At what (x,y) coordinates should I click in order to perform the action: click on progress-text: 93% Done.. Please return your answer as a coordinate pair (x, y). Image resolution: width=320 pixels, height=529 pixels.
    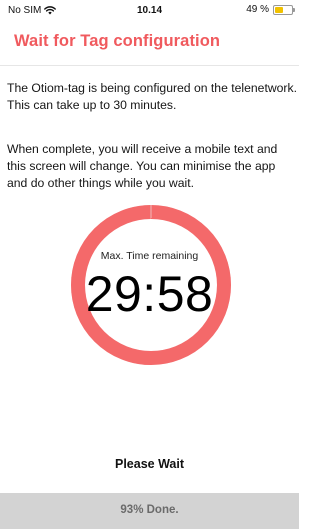
    Looking at the image, I should click on (149, 510).